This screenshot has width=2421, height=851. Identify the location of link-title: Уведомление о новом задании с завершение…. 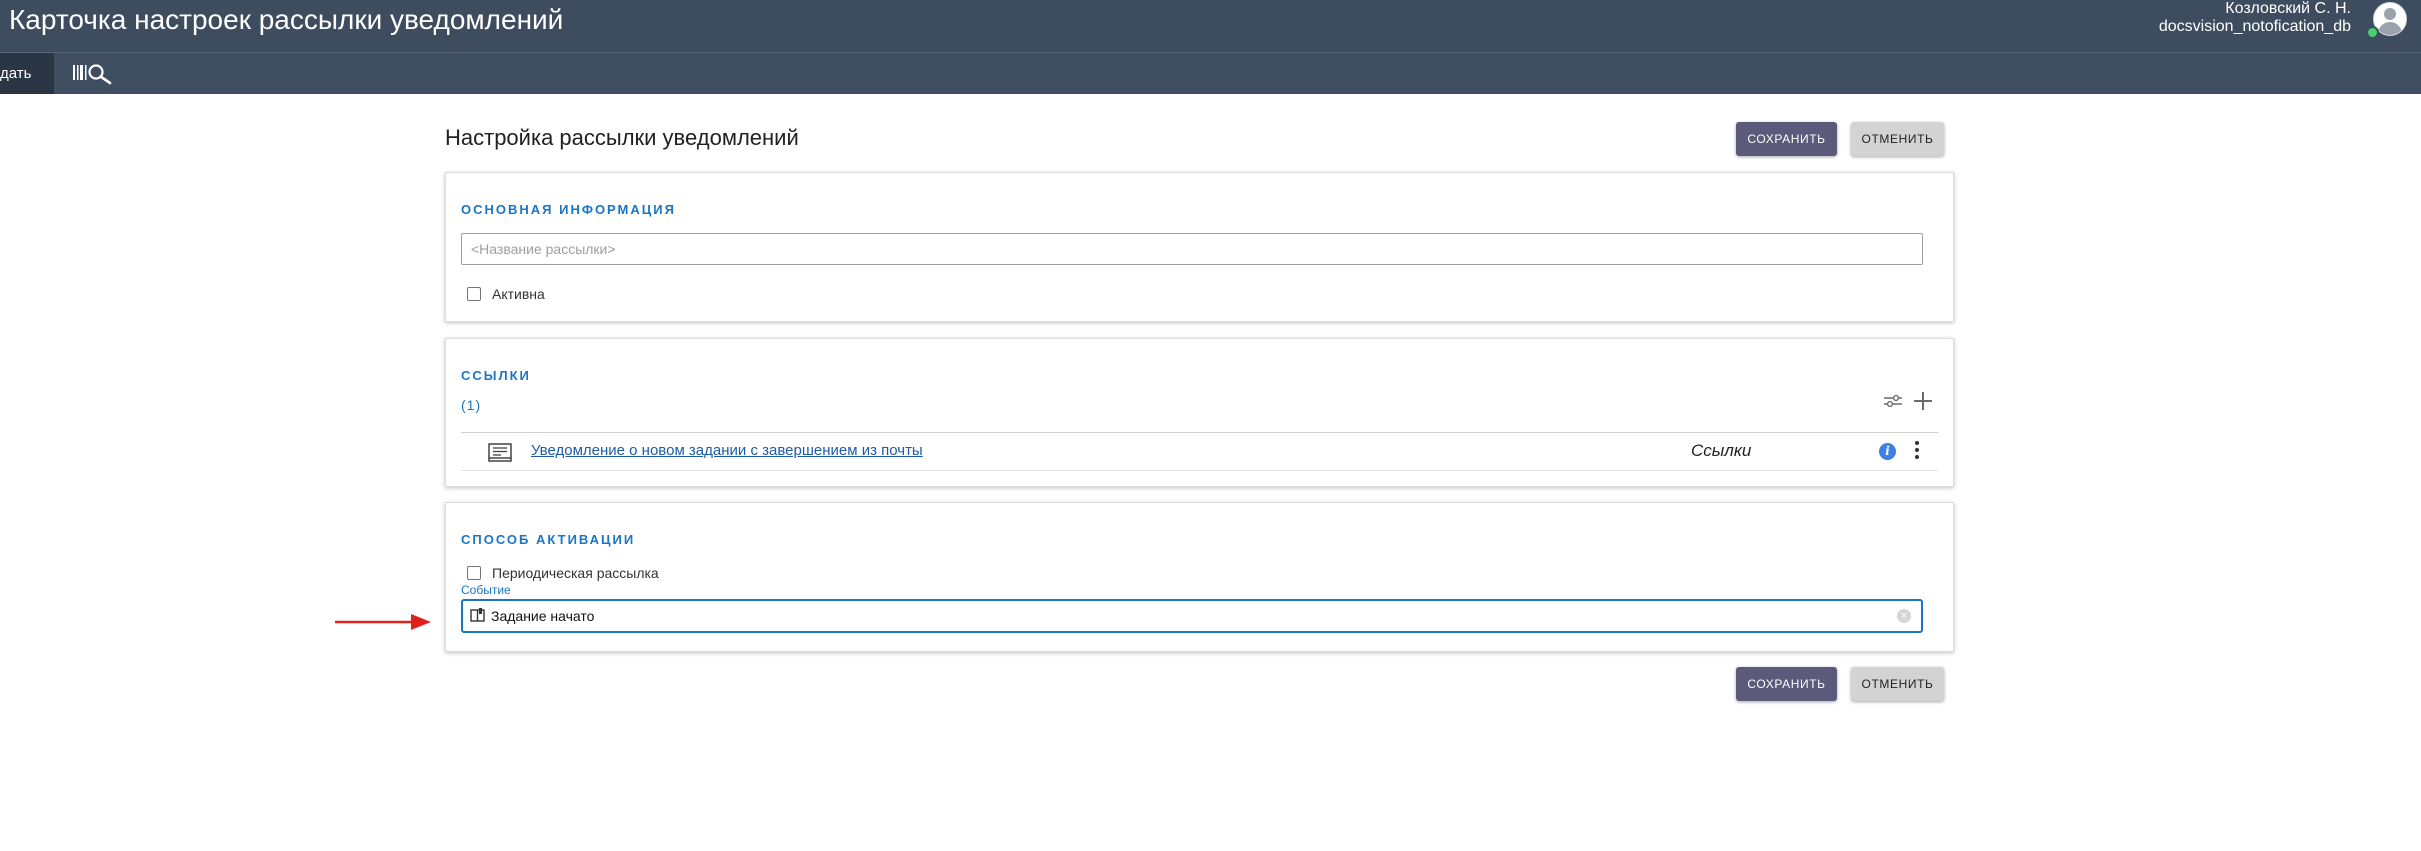
(727, 450).